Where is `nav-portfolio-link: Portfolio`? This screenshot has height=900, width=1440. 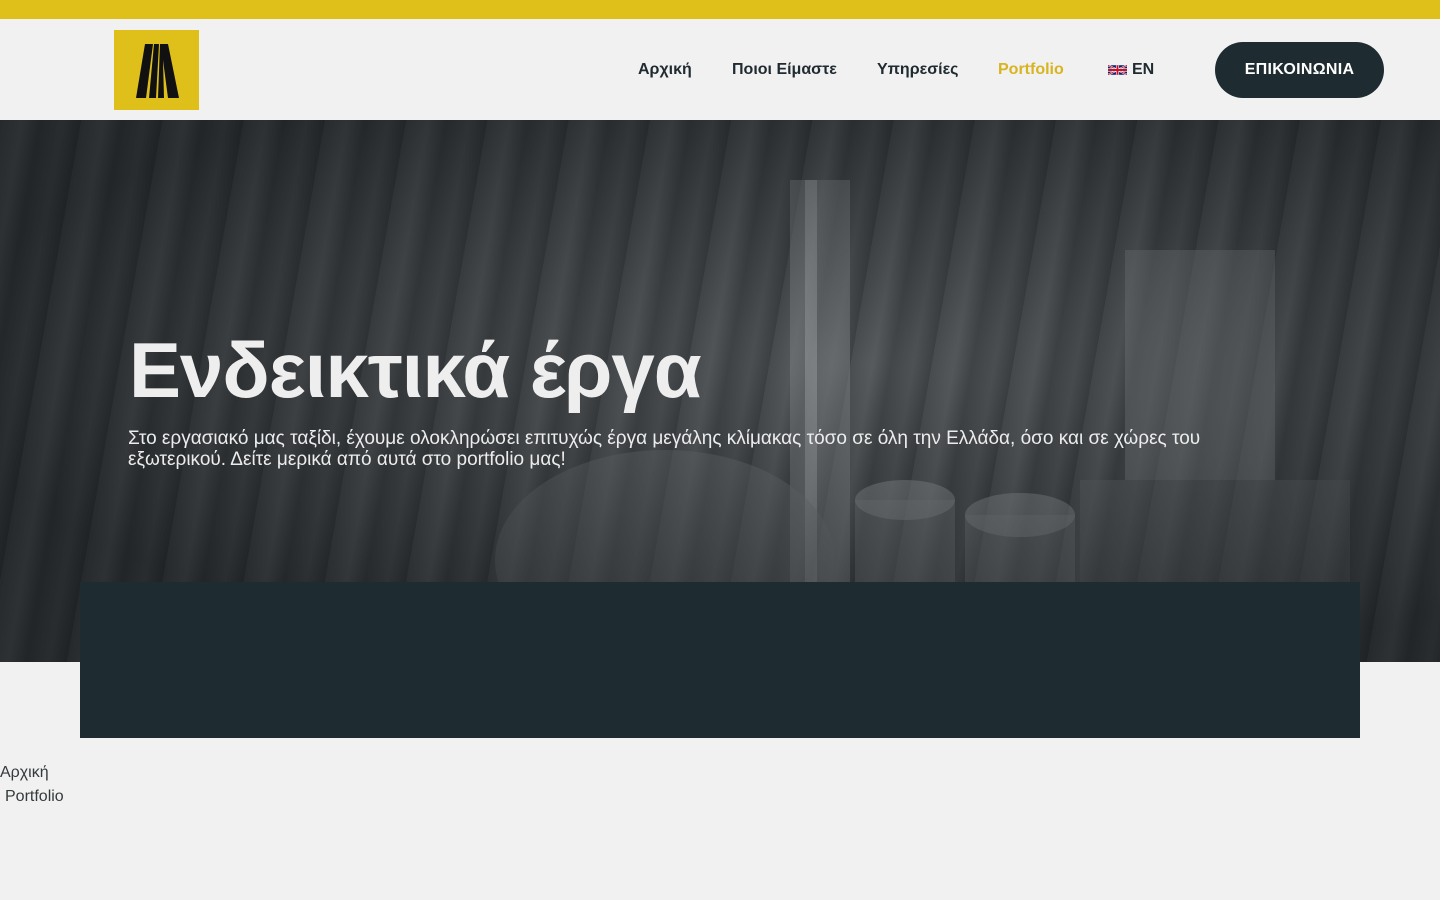 nav-portfolio-link: Portfolio is located at coordinates (1031, 70).